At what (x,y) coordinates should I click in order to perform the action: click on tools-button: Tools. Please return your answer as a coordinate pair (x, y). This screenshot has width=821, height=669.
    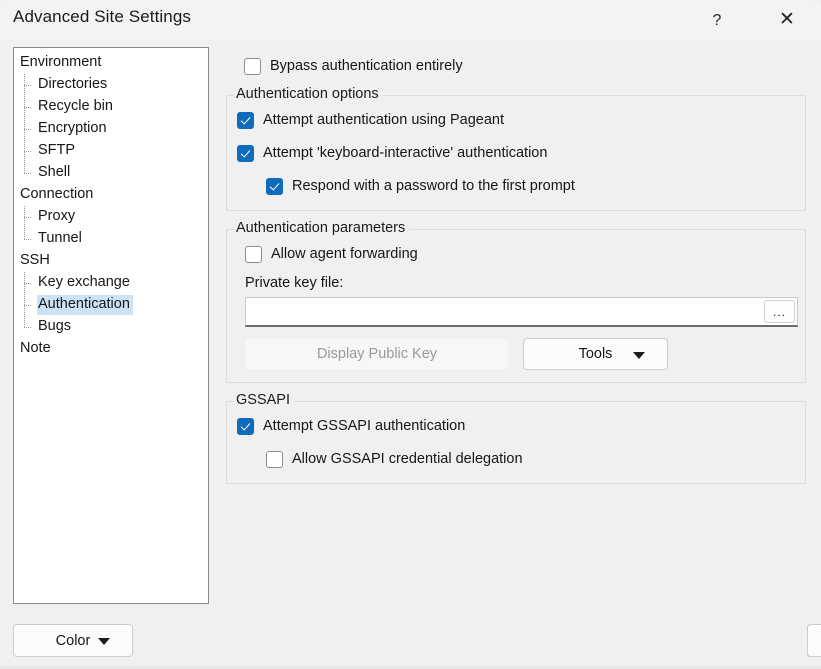
    Looking at the image, I should click on (595, 354).